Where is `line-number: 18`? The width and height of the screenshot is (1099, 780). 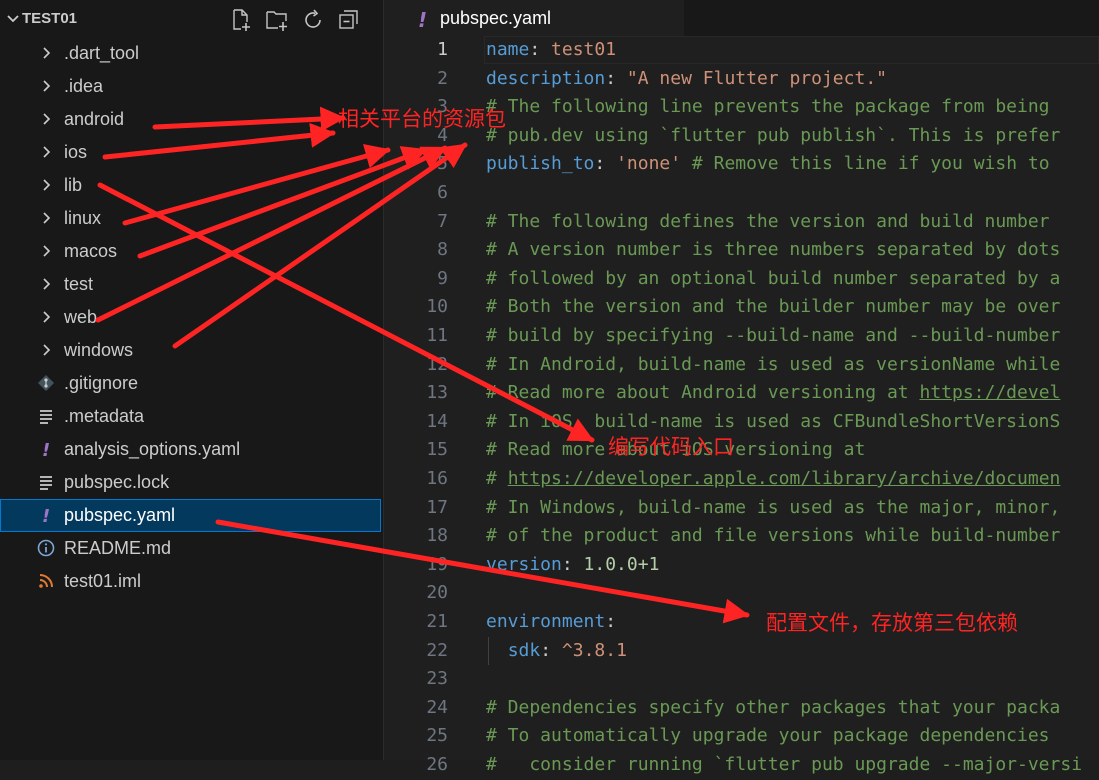
line-number: 18 is located at coordinates (437, 536).